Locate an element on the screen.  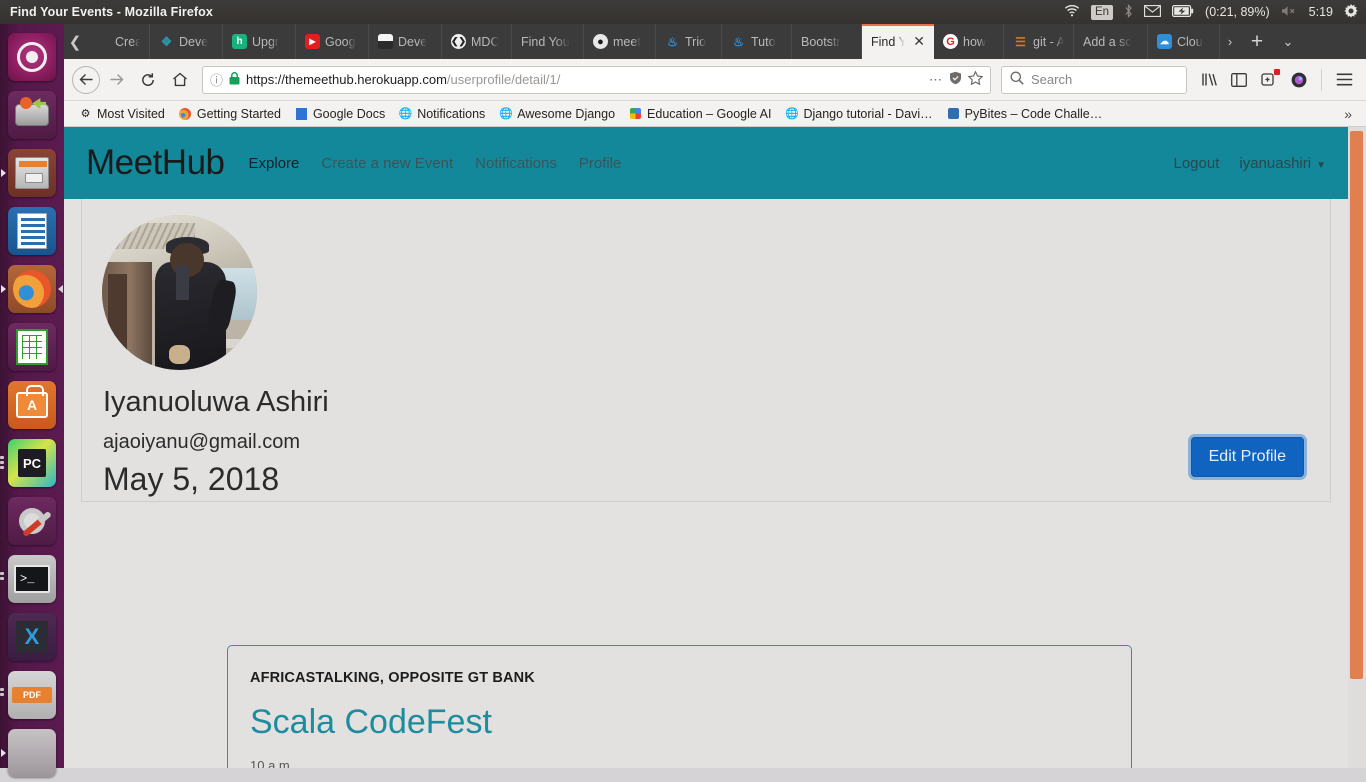
launcher-item-ubuntu-software is located at coordinates (32, 405).